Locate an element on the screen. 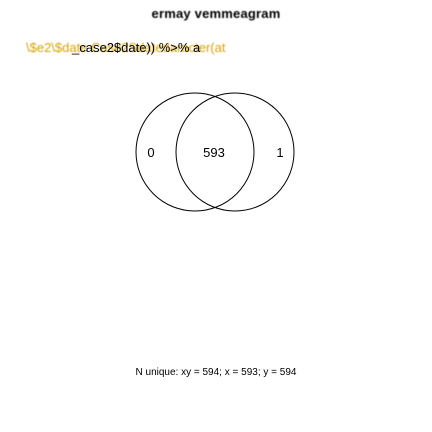  count-x-only: 0 is located at coordinates (150, 152).